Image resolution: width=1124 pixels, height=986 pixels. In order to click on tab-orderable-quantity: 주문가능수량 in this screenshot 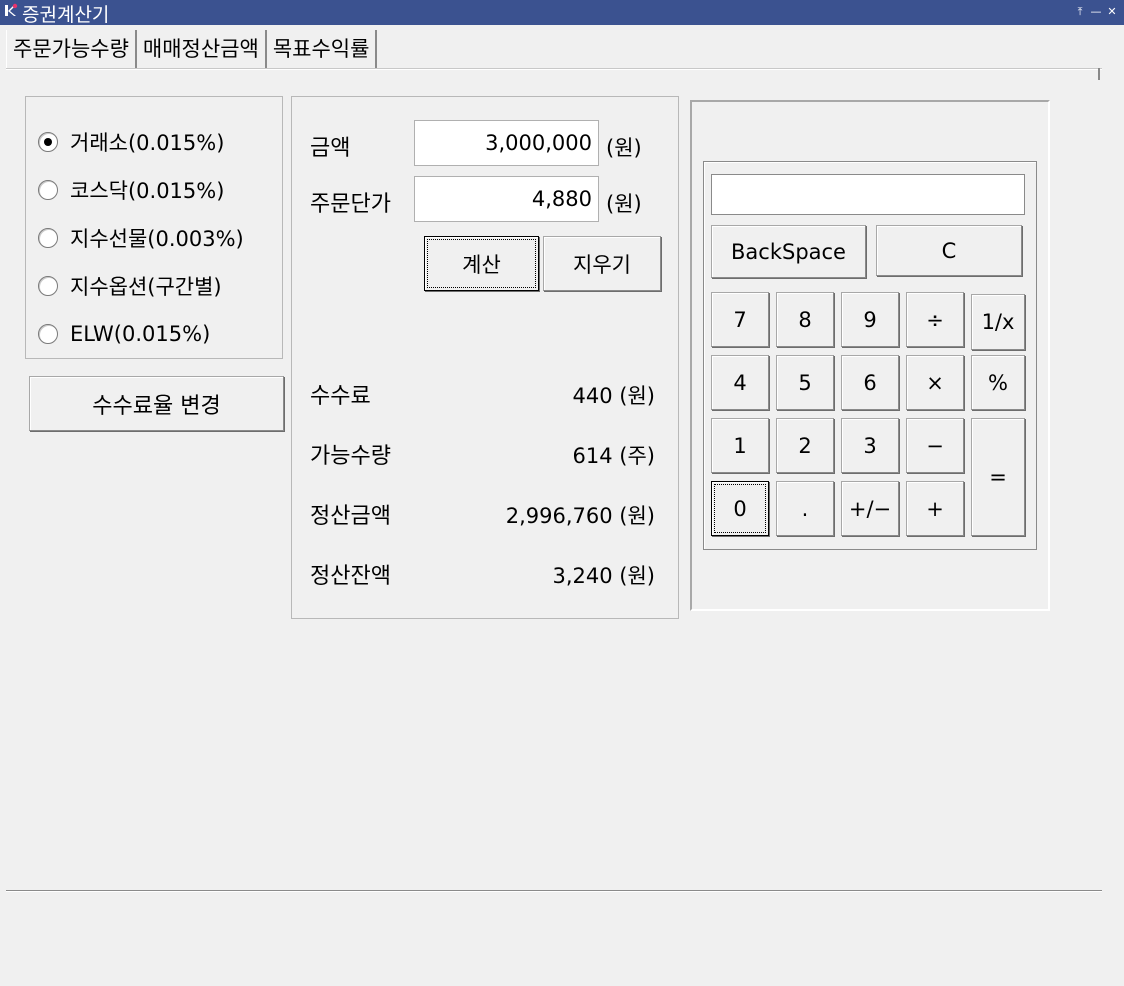, I will do `click(71, 49)`.